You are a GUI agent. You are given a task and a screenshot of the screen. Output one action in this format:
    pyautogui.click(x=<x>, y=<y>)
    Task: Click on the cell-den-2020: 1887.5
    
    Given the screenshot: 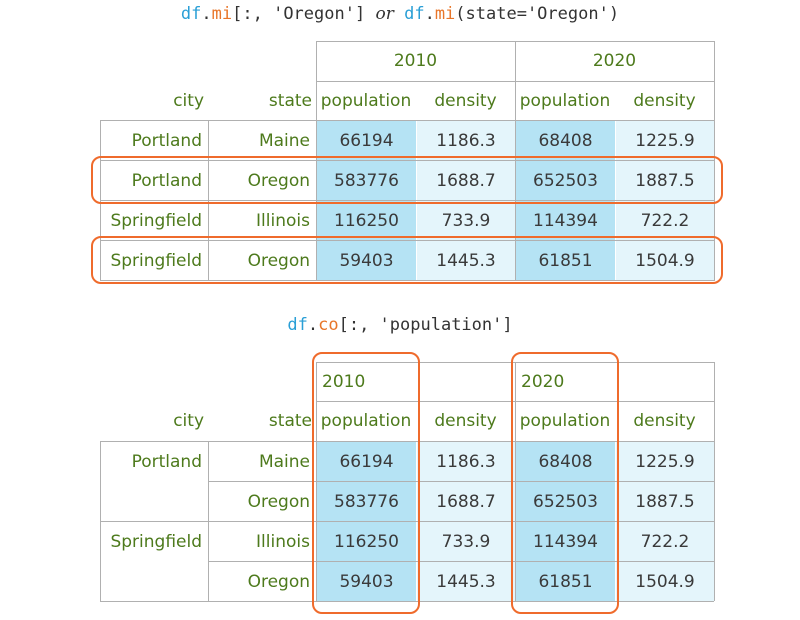 What is the action you would take?
    pyautogui.click(x=665, y=501)
    